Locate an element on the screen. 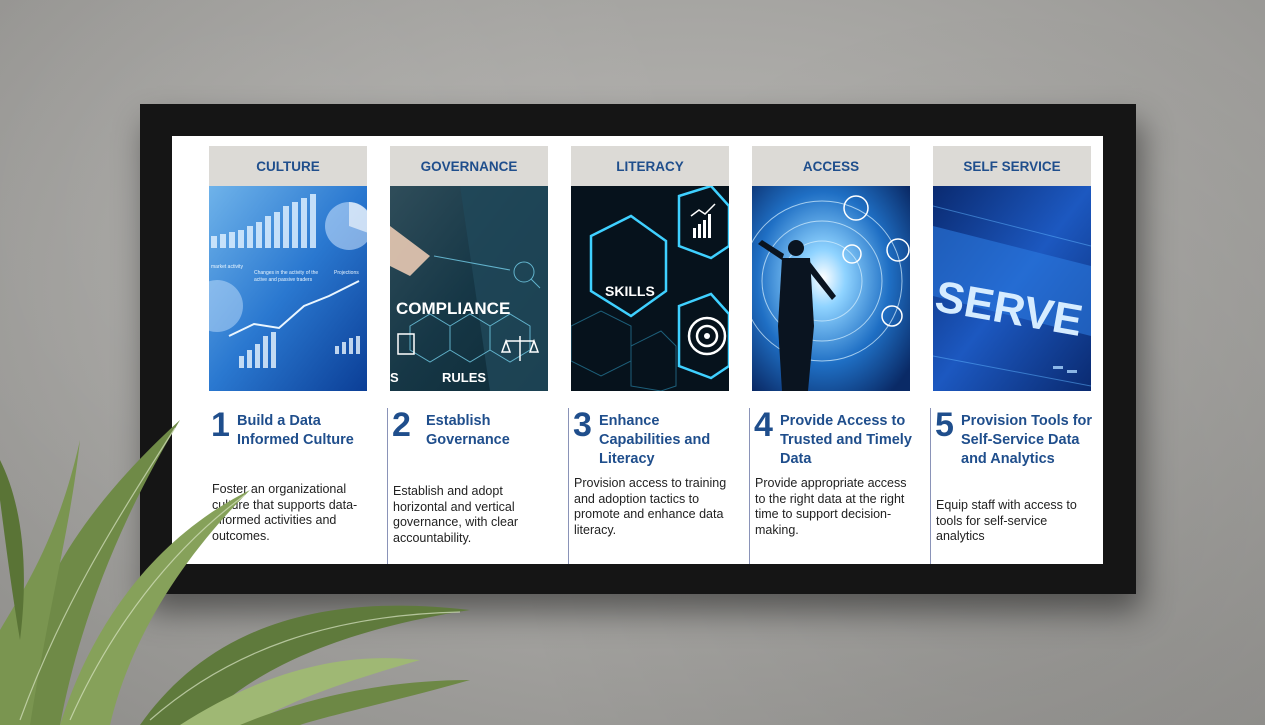 The width and height of the screenshot is (1265, 725). governance-image: COMPLIANCE RULES S is located at coordinates (469, 288).